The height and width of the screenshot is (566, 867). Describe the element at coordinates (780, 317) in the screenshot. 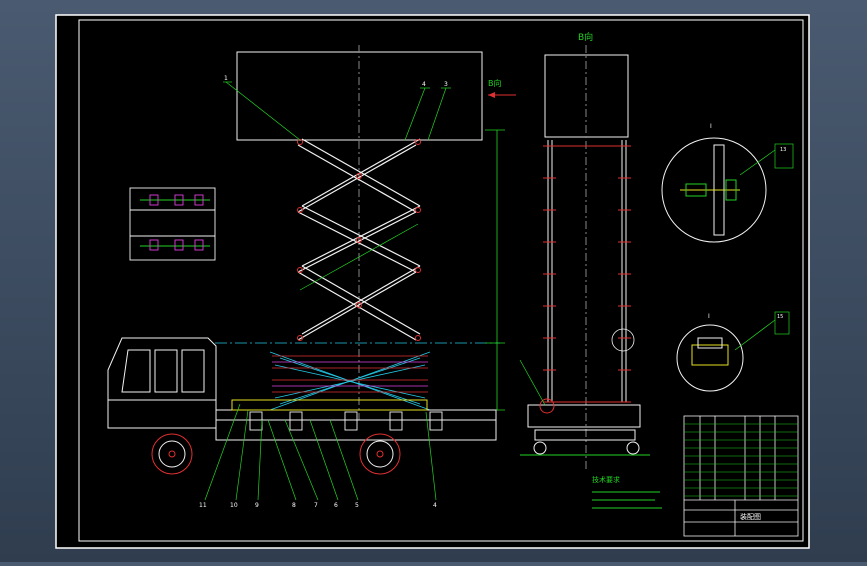

I see `part-label-15: 15` at that location.